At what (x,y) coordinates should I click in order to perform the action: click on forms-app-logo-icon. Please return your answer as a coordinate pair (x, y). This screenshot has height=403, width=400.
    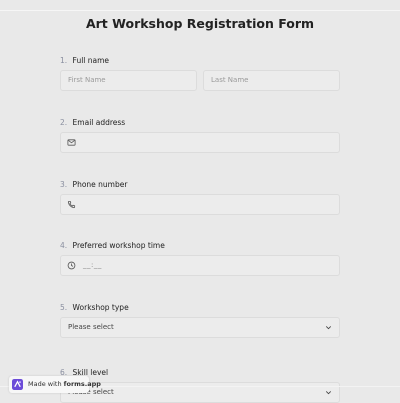
    Looking at the image, I should click on (17, 384).